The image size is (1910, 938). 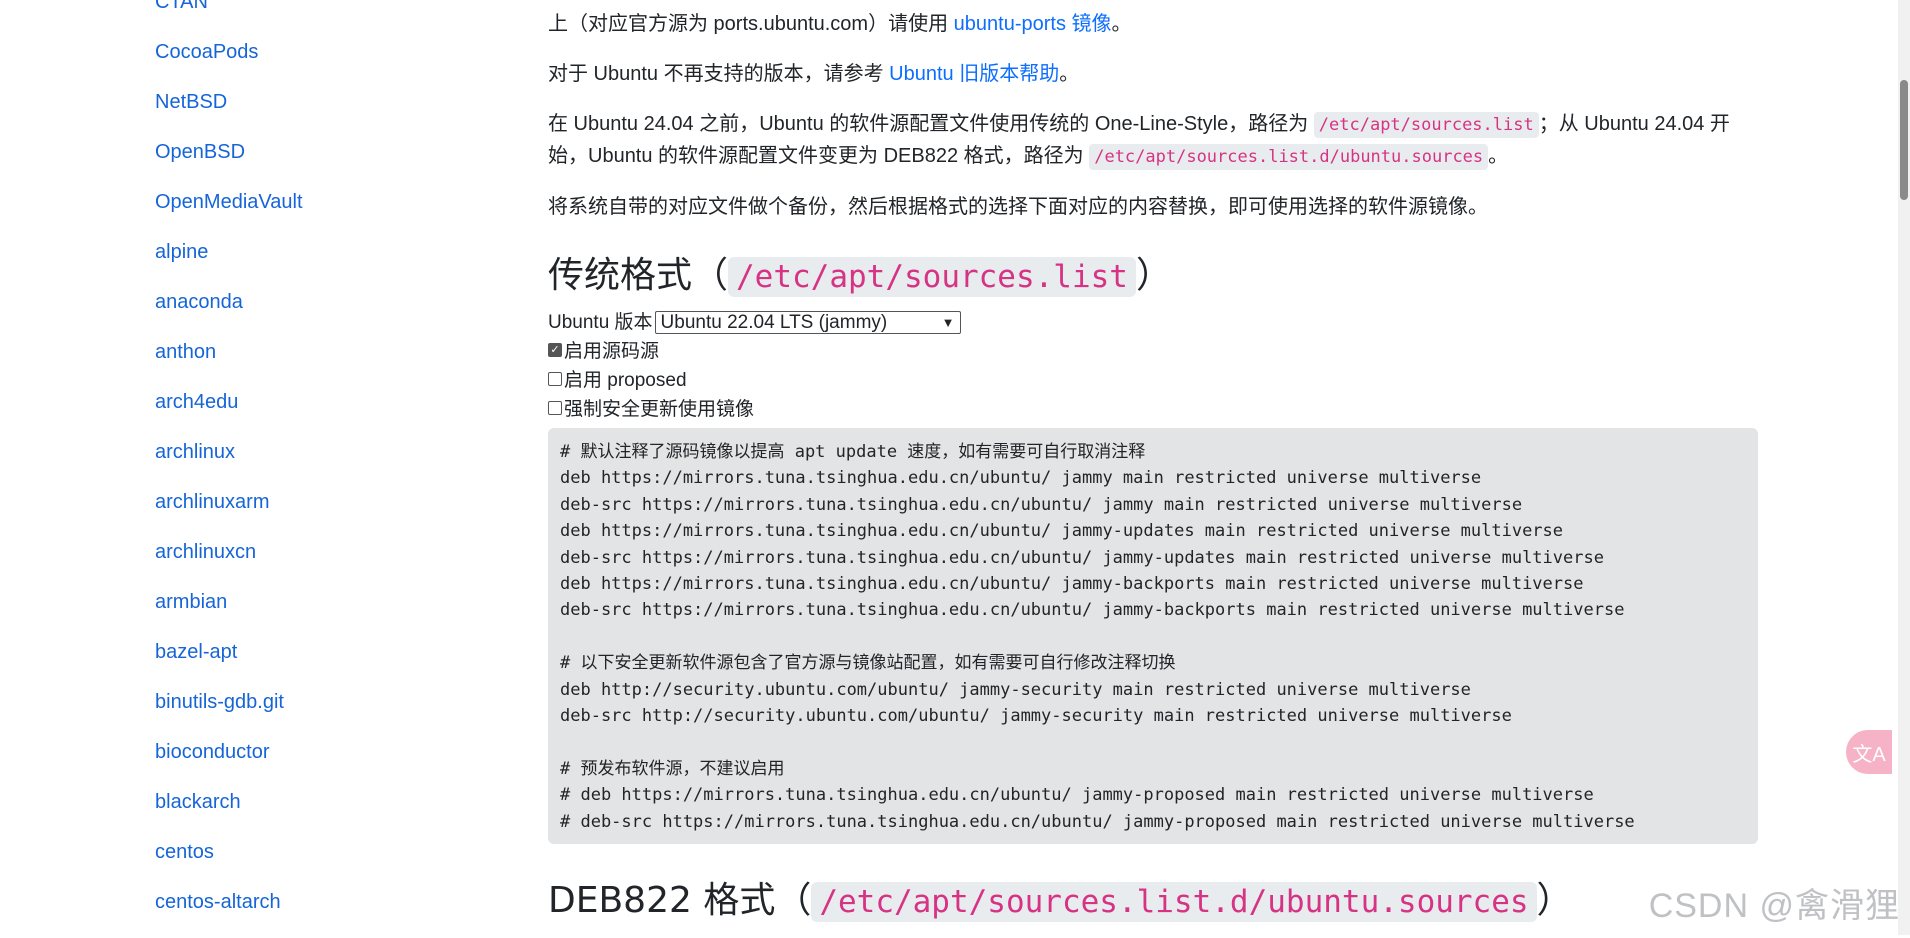 What do you see at coordinates (305, 202) in the screenshot?
I see `sidebar-item-openmediavault: OpenMediaVault` at bounding box center [305, 202].